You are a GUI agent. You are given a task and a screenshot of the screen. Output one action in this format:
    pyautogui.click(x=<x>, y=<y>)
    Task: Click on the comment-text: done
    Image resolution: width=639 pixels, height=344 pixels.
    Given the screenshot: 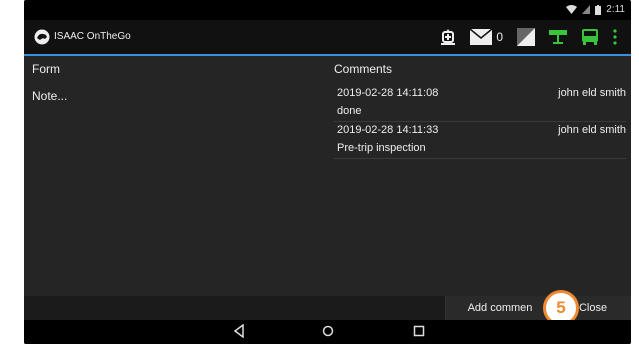 What is the action you would take?
    pyautogui.click(x=349, y=111)
    